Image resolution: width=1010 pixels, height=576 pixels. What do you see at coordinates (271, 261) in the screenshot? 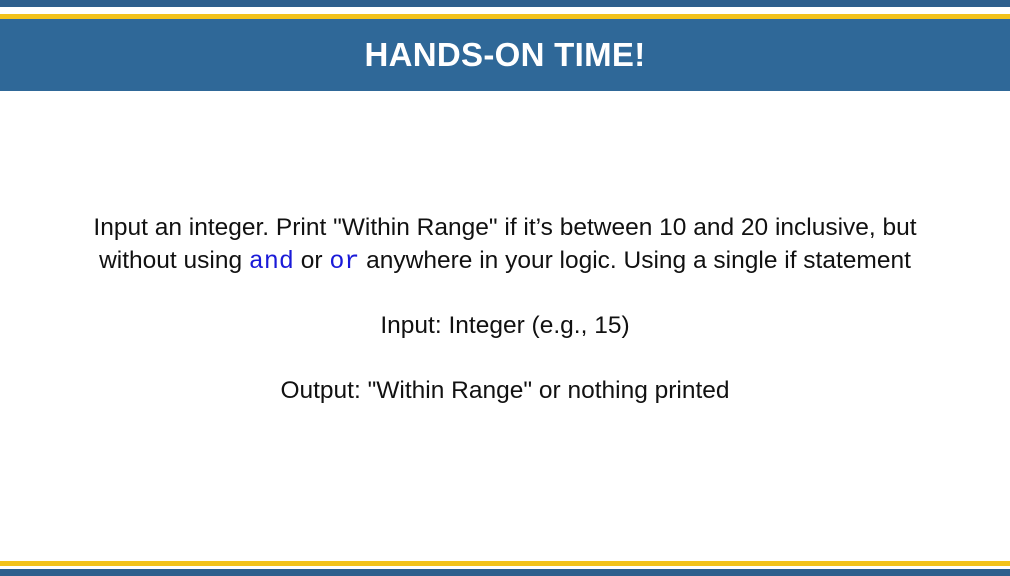
I see `code-keyword-and: and` at bounding box center [271, 261].